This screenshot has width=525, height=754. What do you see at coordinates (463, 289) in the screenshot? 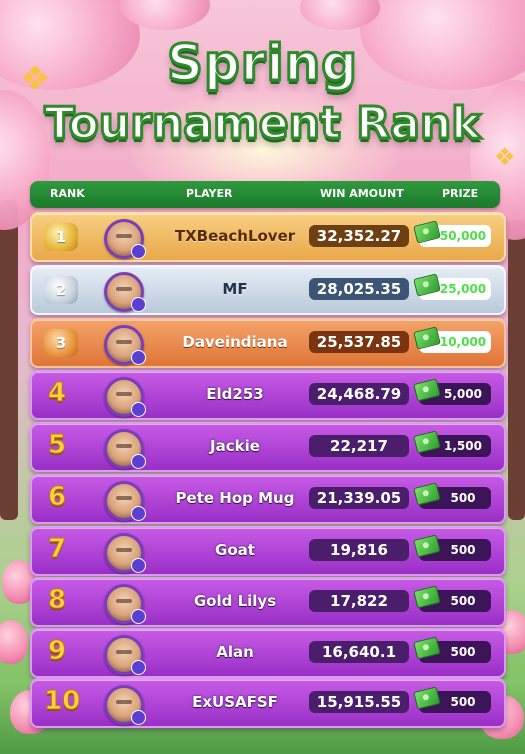
I see `prize-value: 25,000` at bounding box center [463, 289].